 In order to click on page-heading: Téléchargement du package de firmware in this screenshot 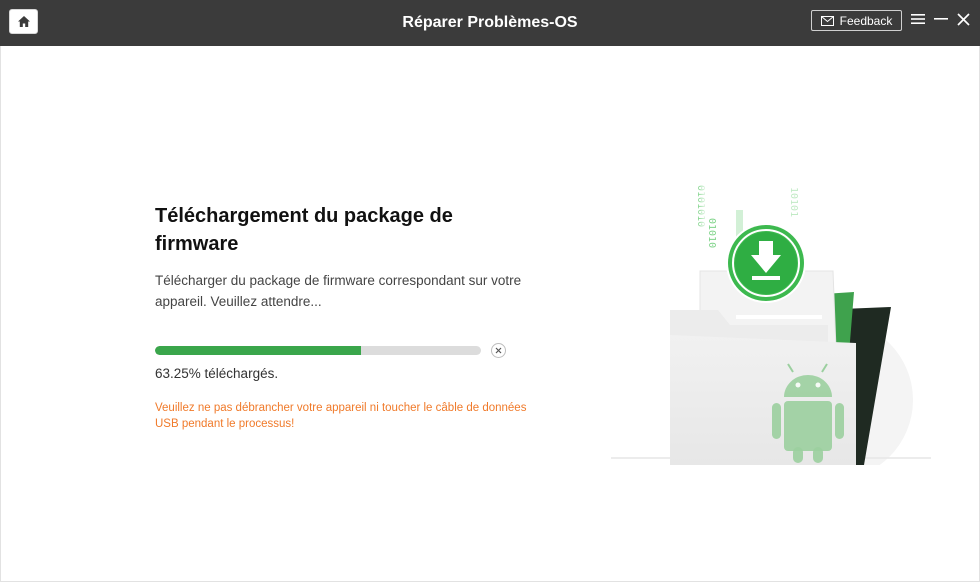, I will do `click(304, 230)`.